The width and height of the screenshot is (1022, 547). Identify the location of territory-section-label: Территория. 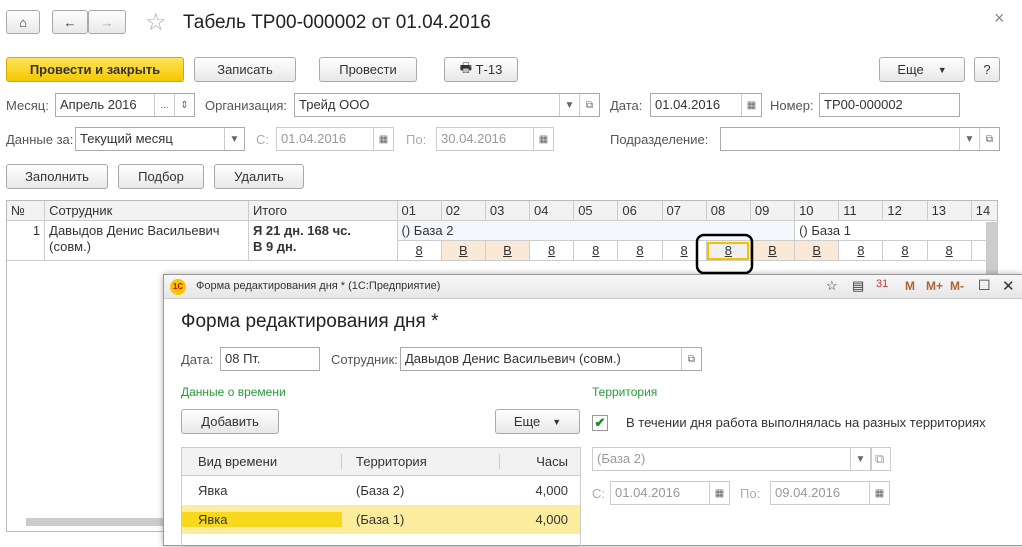
(625, 392).